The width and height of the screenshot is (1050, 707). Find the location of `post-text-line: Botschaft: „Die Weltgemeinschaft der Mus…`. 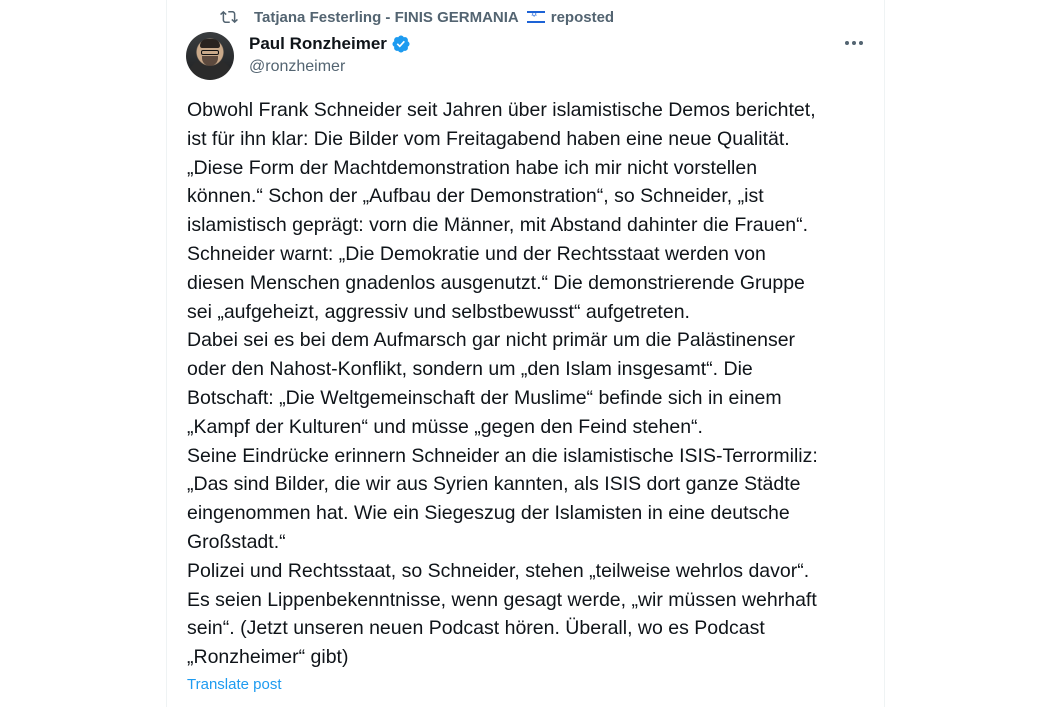

post-text-line: Botschaft: „Die Weltgemeinschaft der Mus… is located at coordinates (484, 397).